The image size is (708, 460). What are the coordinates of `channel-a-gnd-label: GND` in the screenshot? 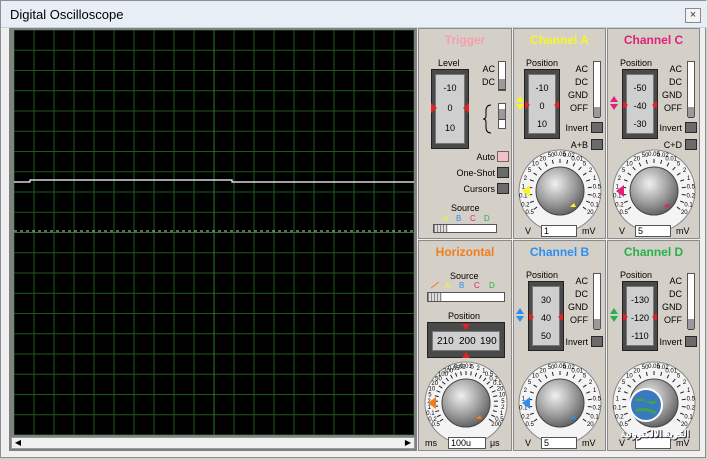 It's located at (578, 95).